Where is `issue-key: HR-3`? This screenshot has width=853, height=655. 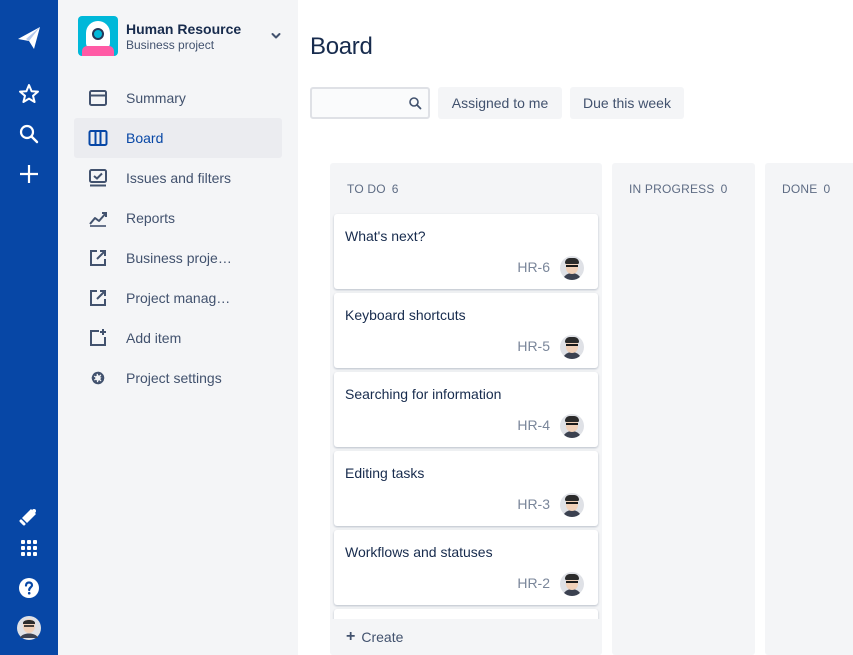
issue-key: HR-3 is located at coordinates (533, 504).